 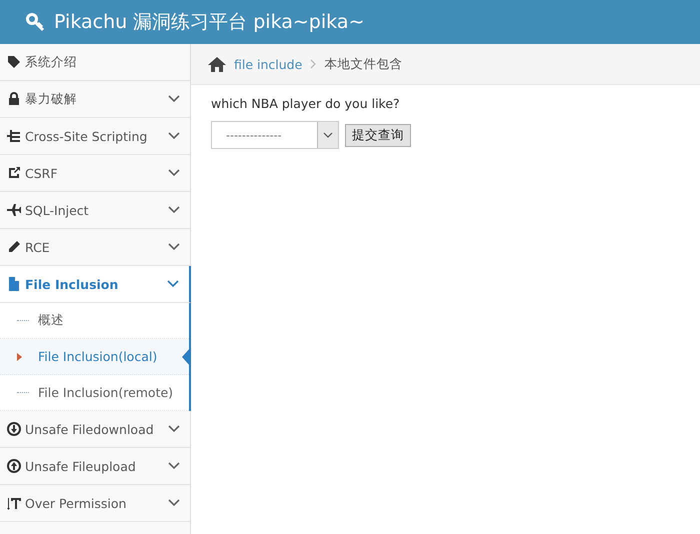 What do you see at coordinates (14, 284) in the screenshot?
I see `file-icon` at bounding box center [14, 284].